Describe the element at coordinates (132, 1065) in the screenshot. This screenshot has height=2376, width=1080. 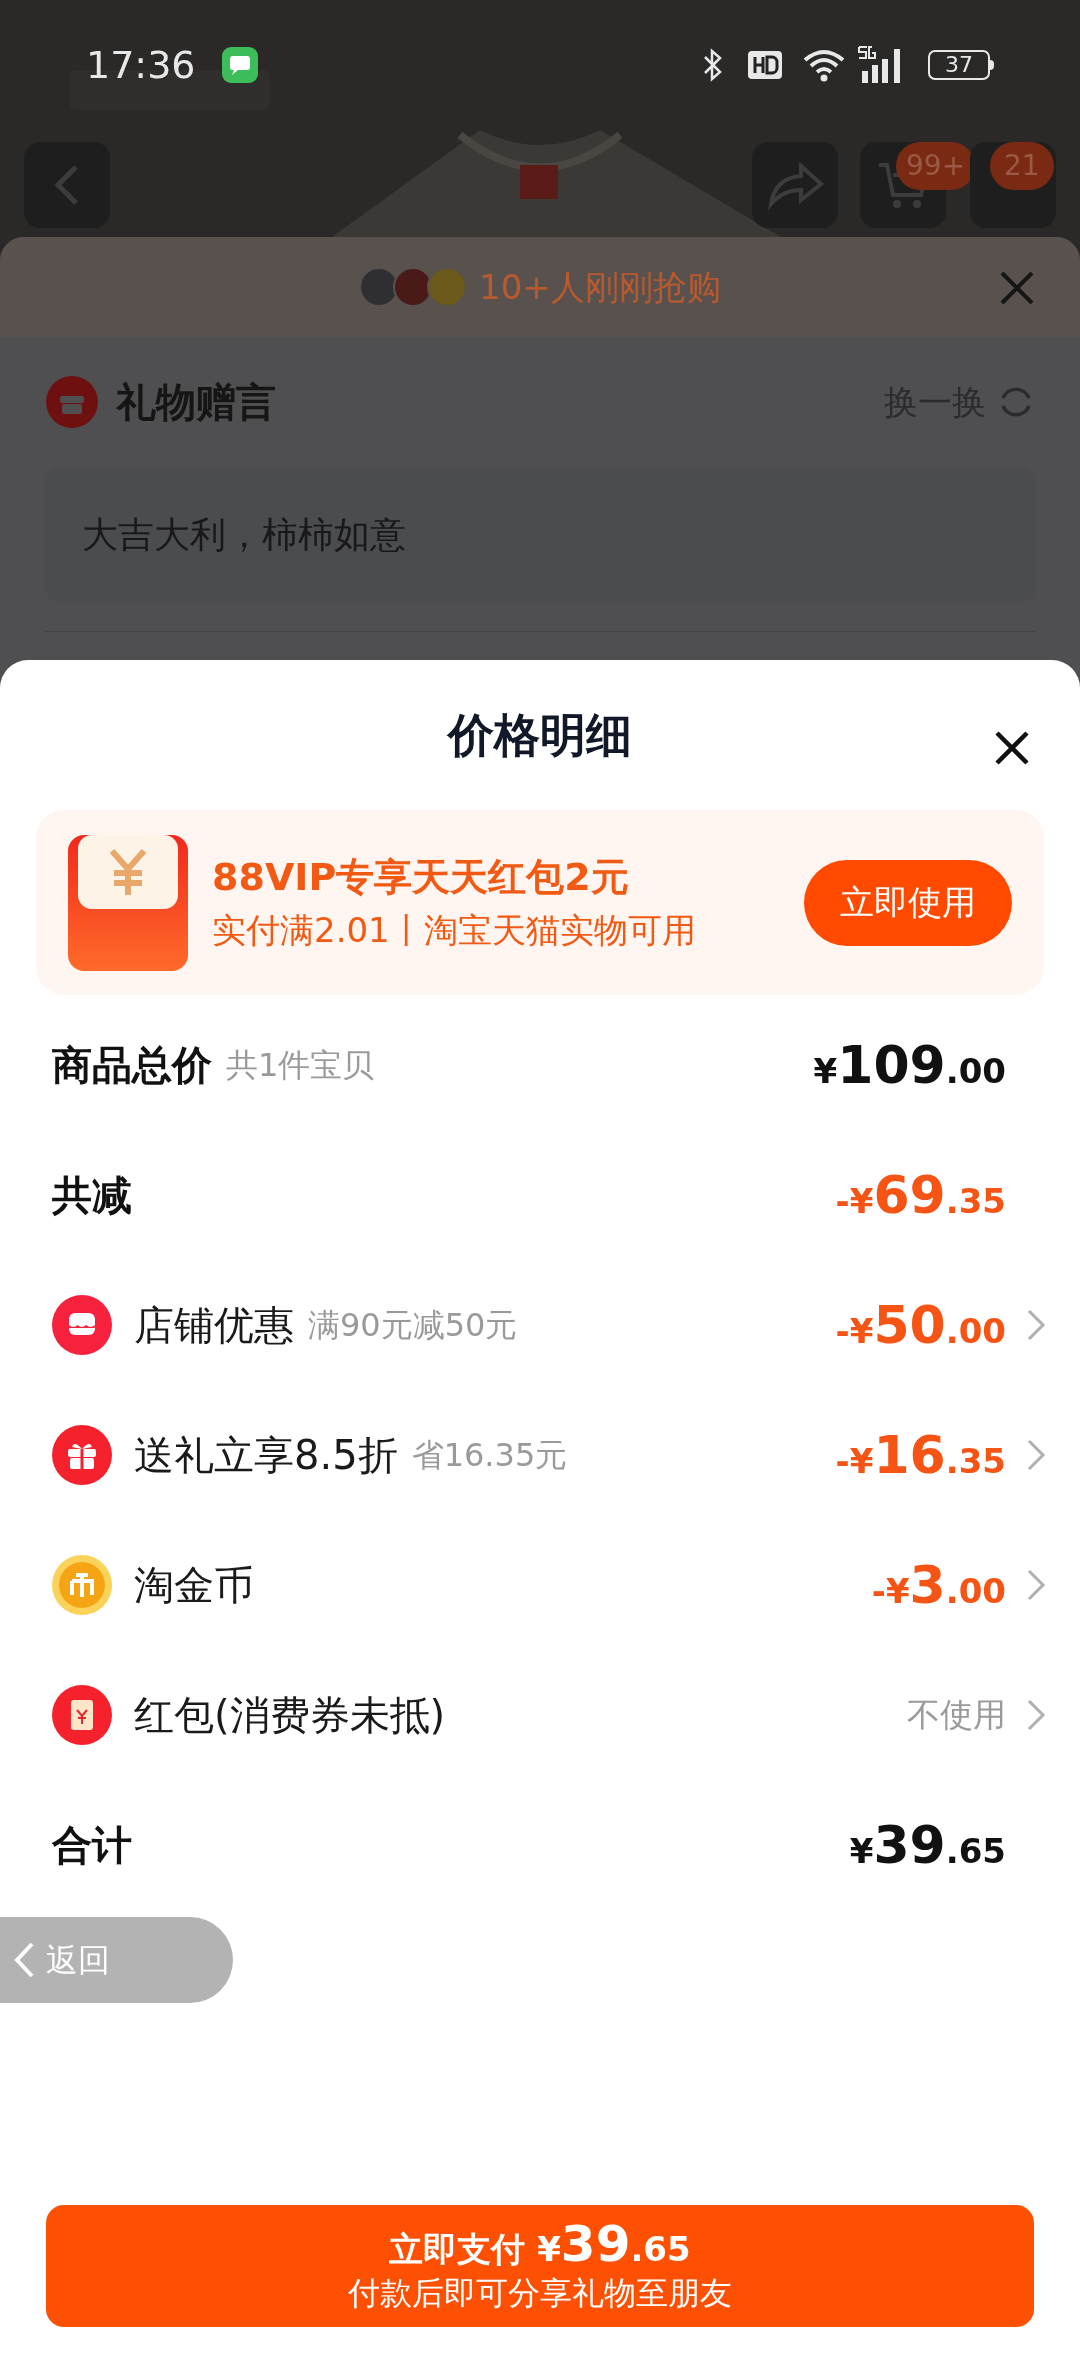
I see `row-label: 商品总价` at that location.